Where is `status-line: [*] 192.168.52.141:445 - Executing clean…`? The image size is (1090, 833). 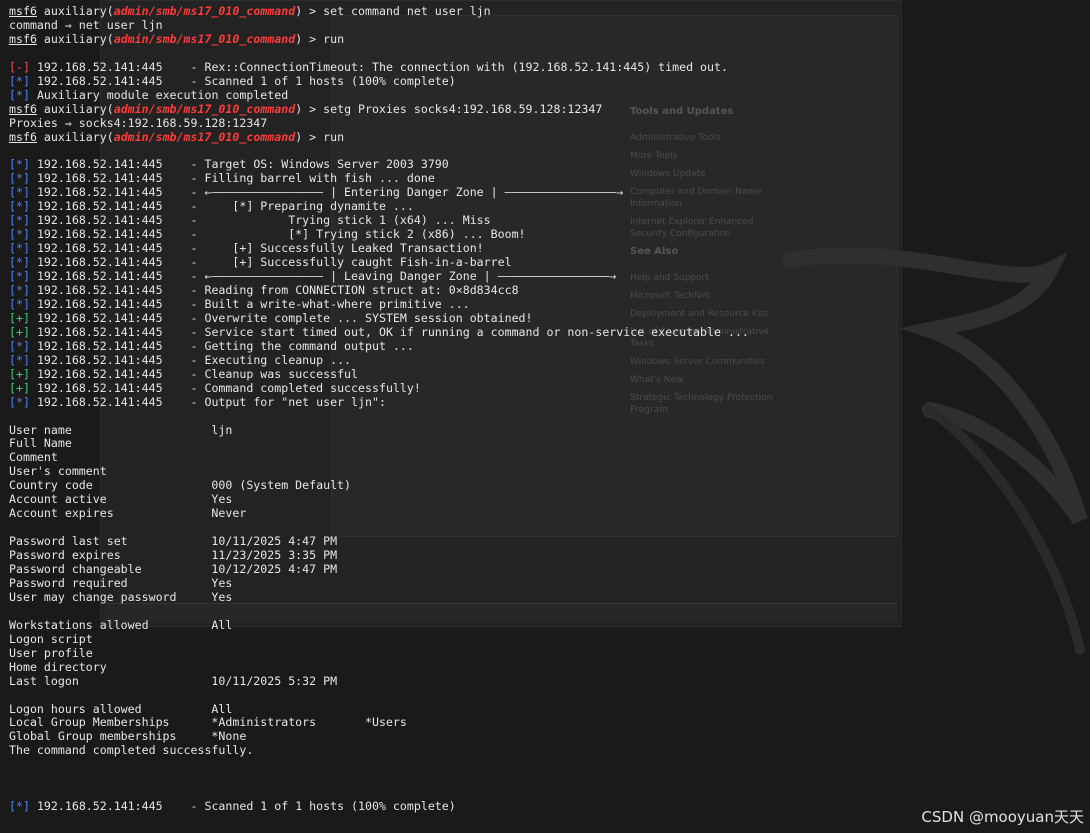
status-line: [*] 192.168.52.141:445 - Executing clean… is located at coordinates (180, 359).